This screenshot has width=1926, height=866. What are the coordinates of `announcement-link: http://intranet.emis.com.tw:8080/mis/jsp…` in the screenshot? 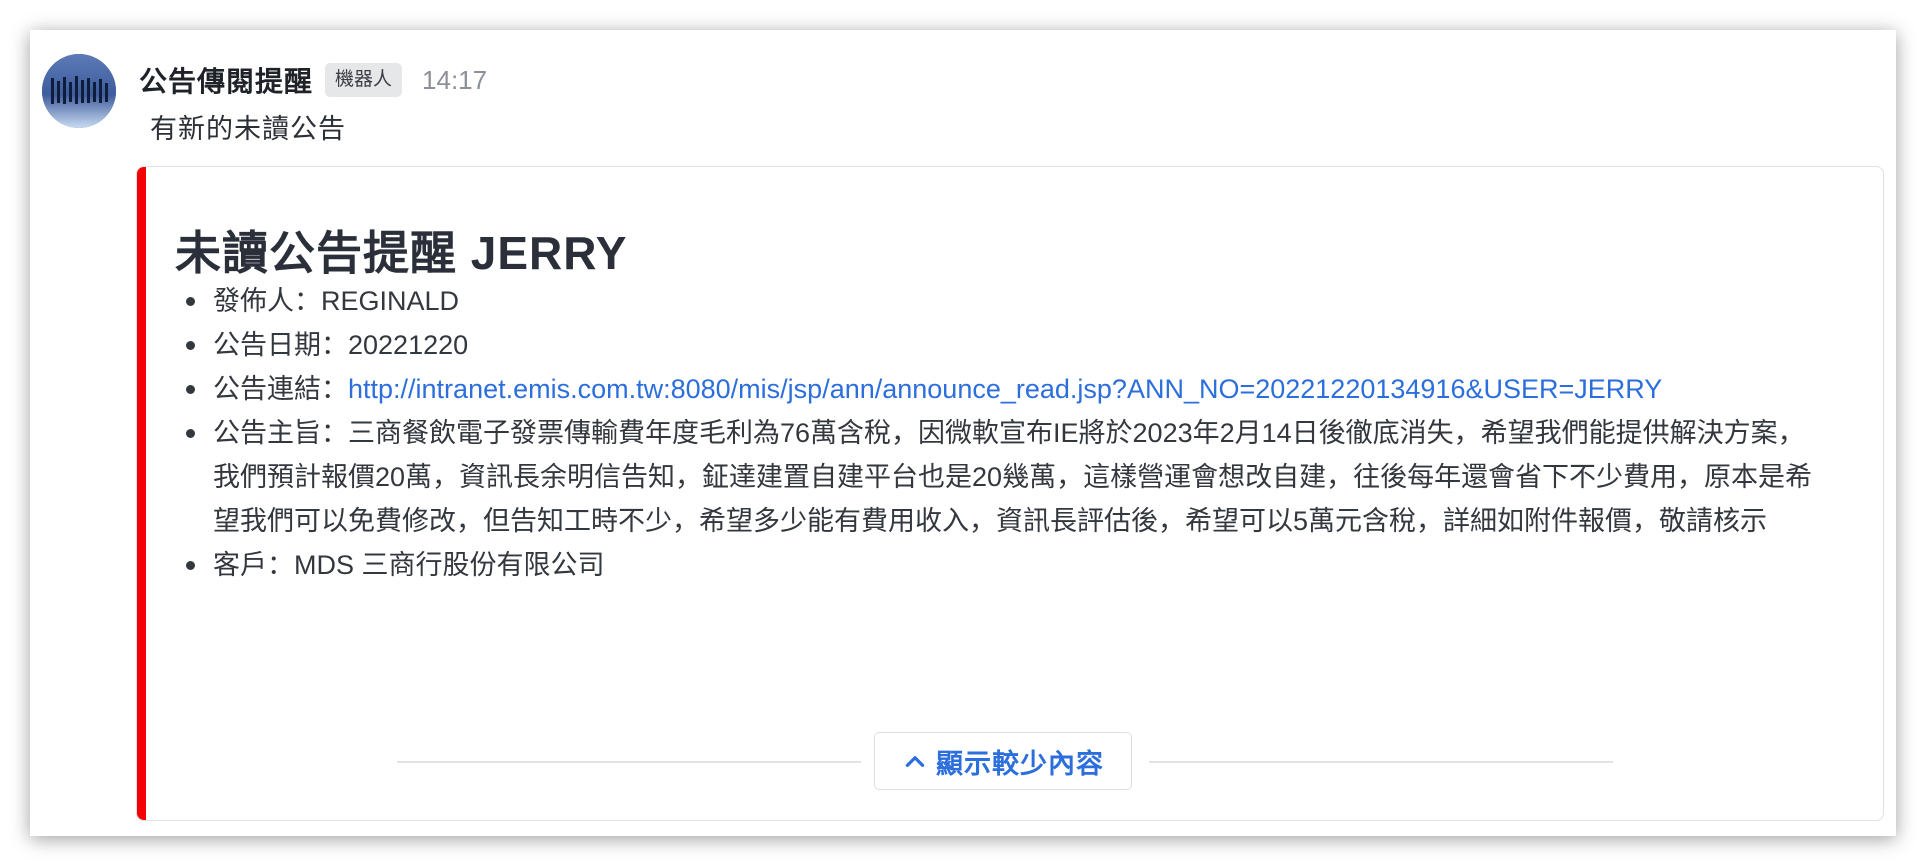 It's located at (1005, 389).